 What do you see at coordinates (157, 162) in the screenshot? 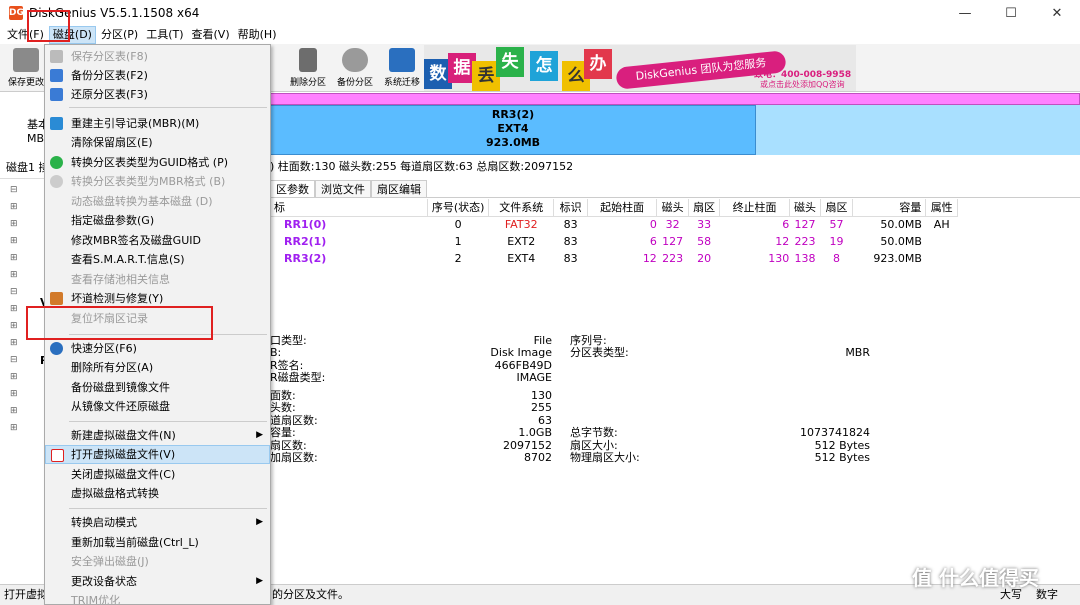
I see `menu-item-convert-to-guid: 转换分区表类型为GUID格式 (P)` at bounding box center [157, 162].